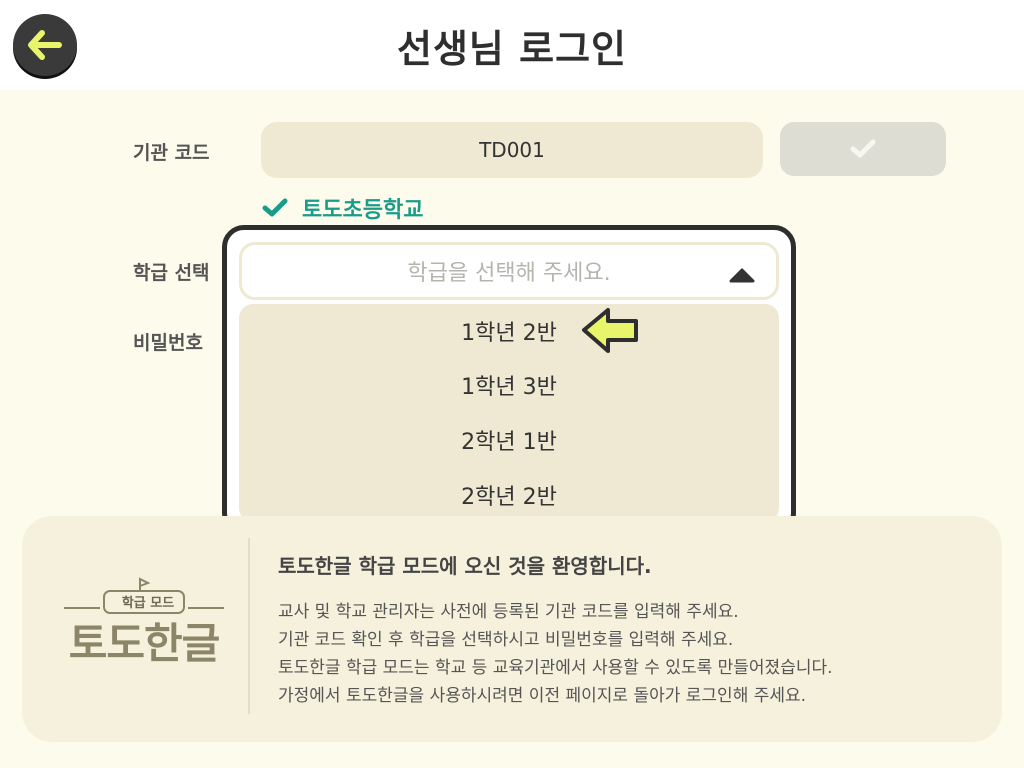 This screenshot has height=768, width=1024. What do you see at coordinates (168, 343) in the screenshot?
I see `password-label: 비밀번호` at bounding box center [168, 343].